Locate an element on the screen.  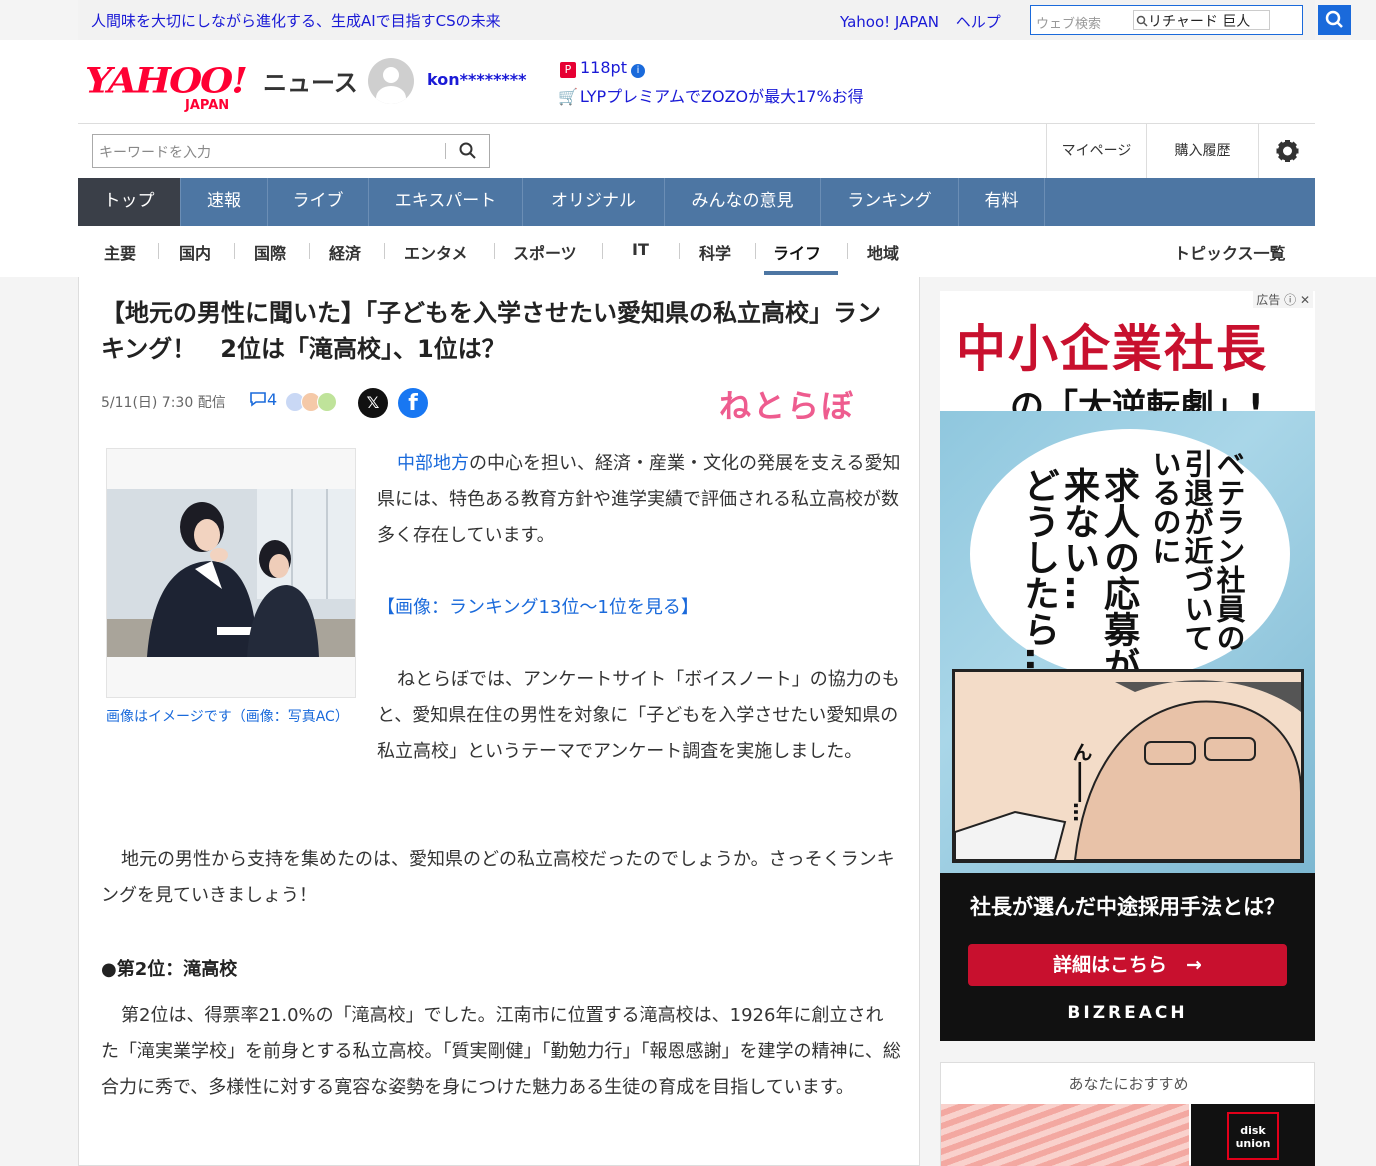
points-link: P 118pt i is located at coordinates (602, 68).